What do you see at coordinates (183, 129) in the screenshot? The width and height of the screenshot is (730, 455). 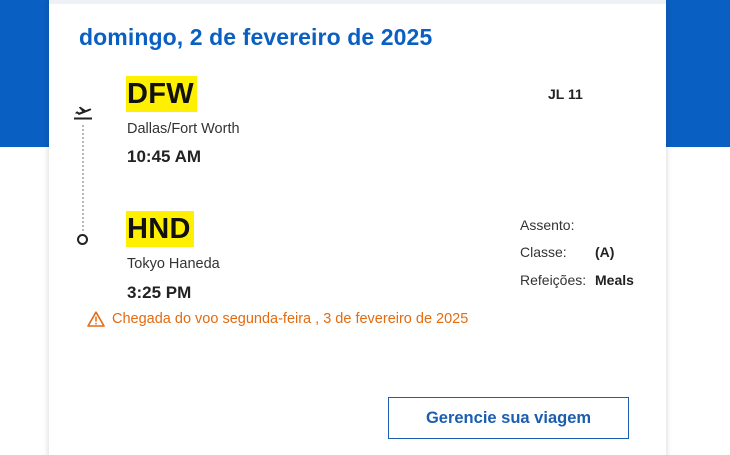 I see `departure-city: Dallas/Fort Worth` at bounding box center [183, 129].